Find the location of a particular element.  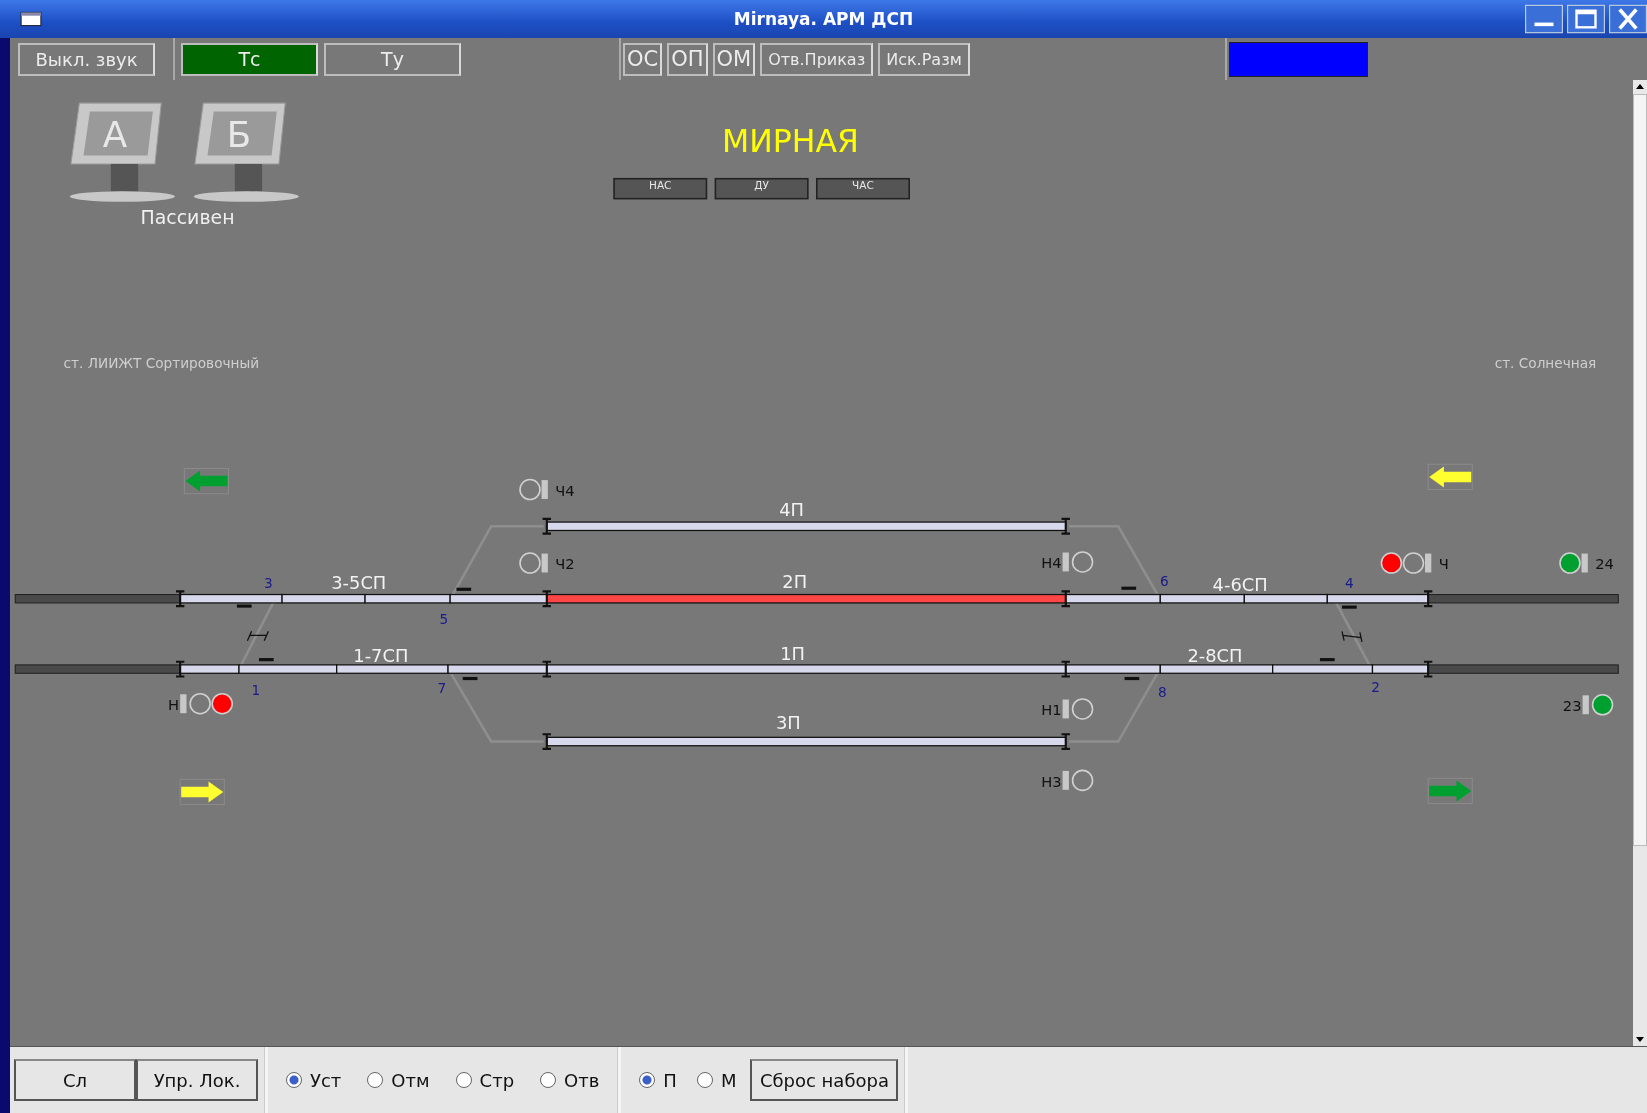

radio-option: Уст is located at coordinates (314, 1080).